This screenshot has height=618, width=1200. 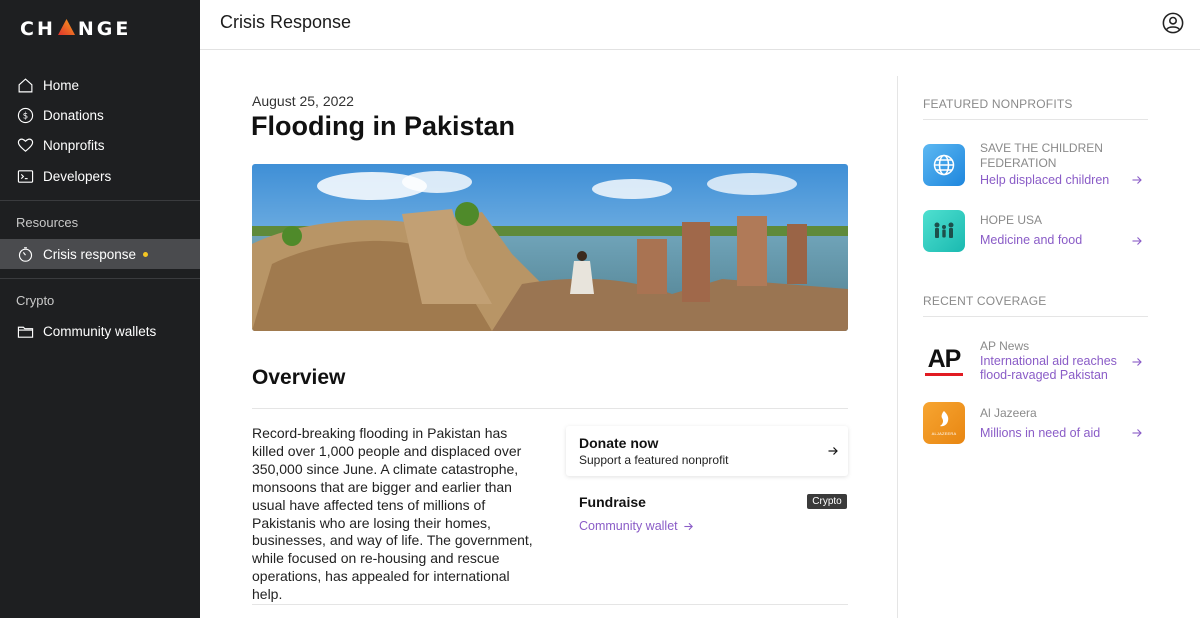 I want to click on article-date: August 25, 2022, so click(x=303, y=101).